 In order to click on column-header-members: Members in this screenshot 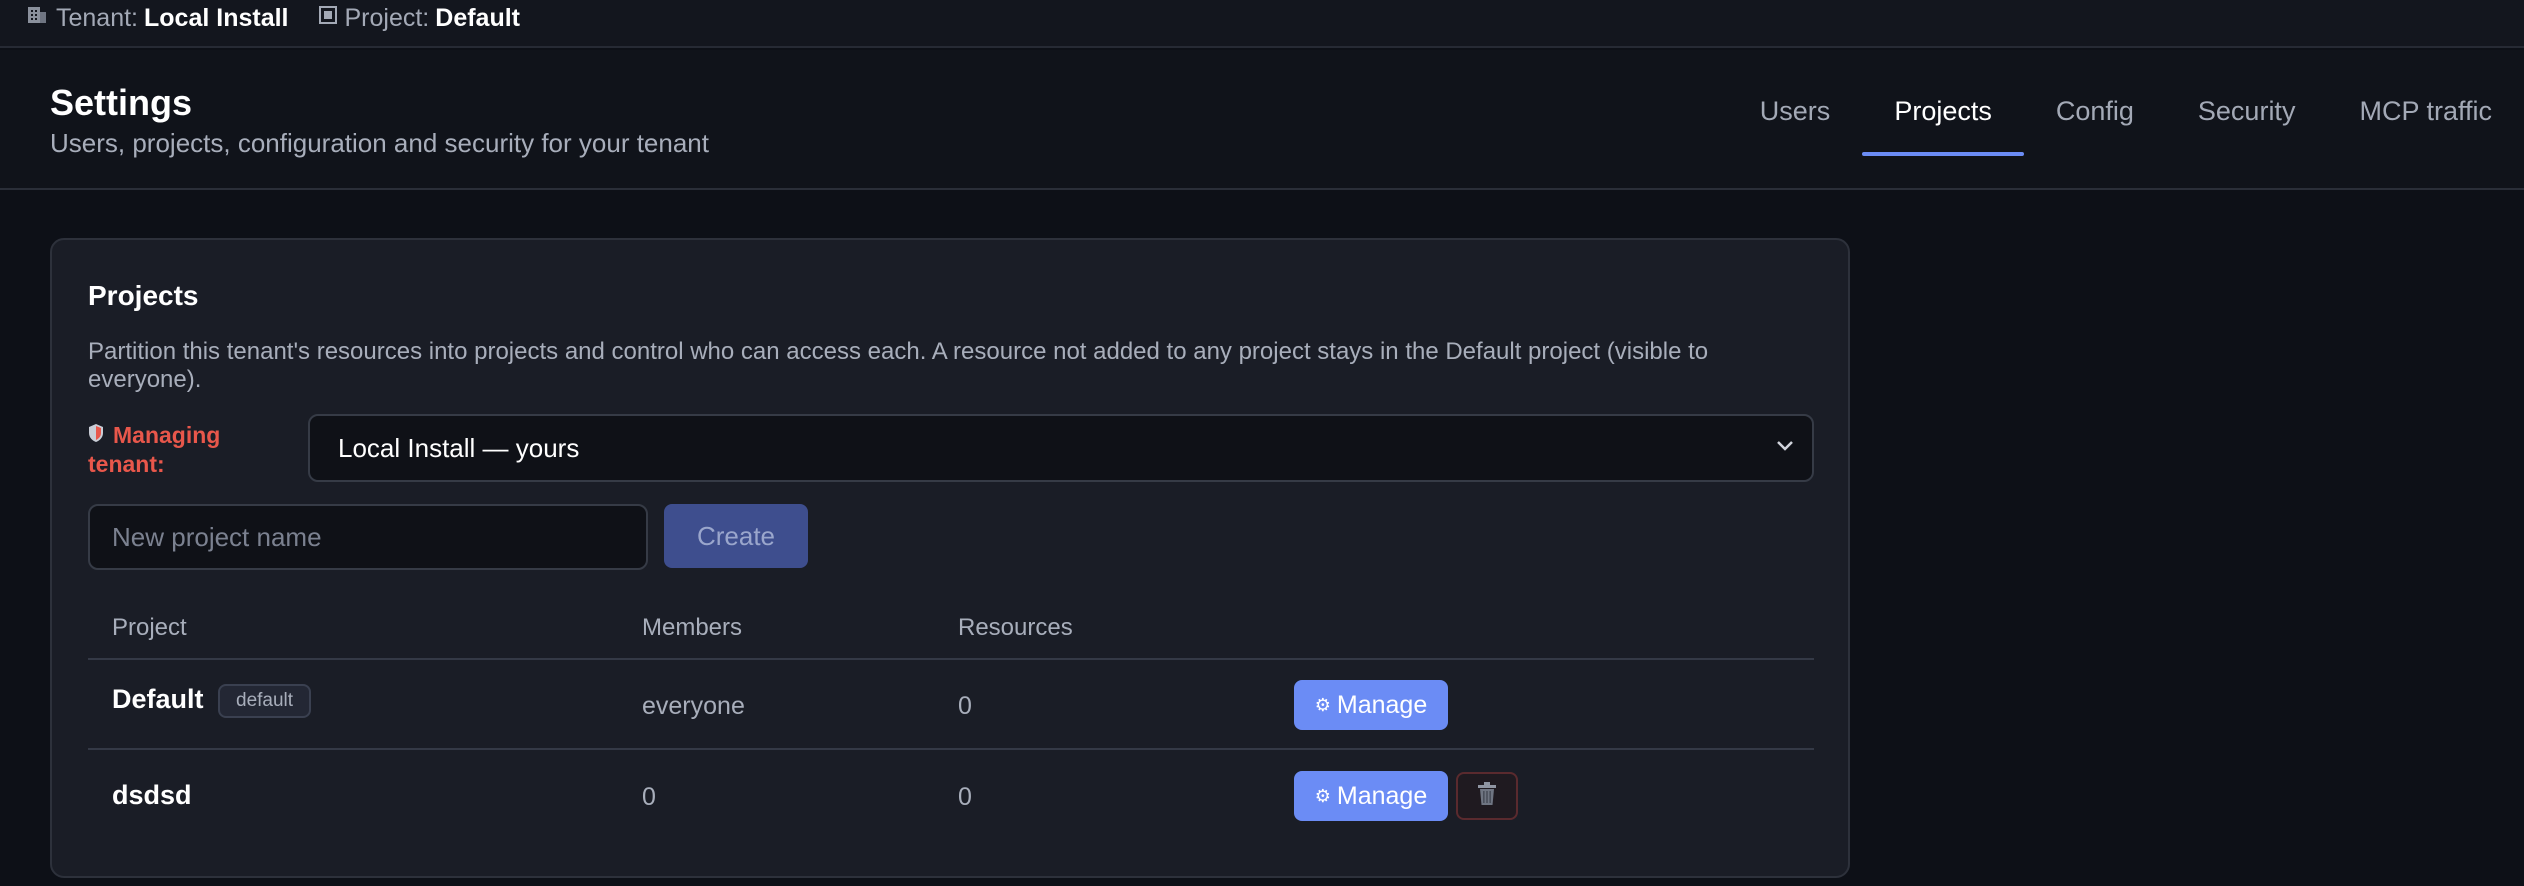, I will do `click(692, 627)`.